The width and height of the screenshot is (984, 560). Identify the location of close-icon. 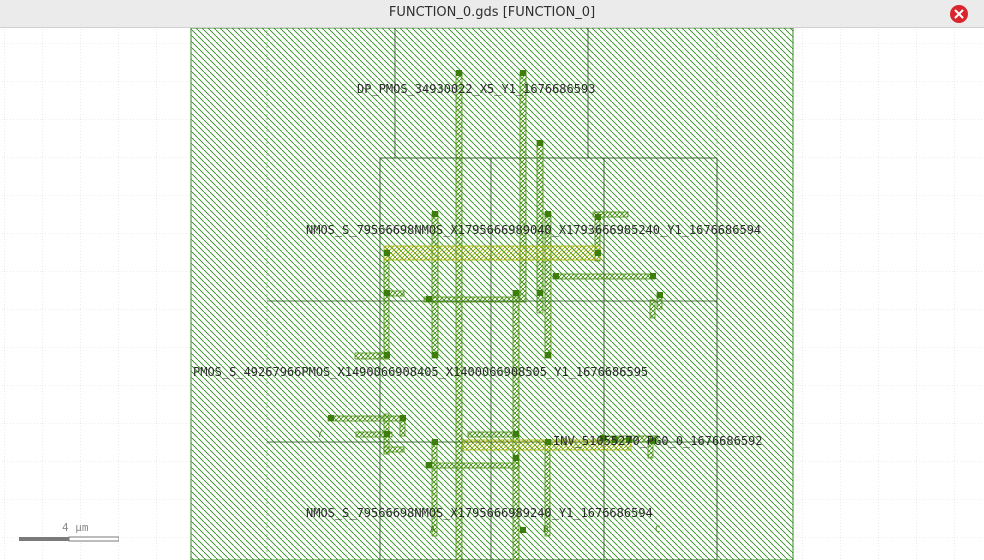
(959, 14).